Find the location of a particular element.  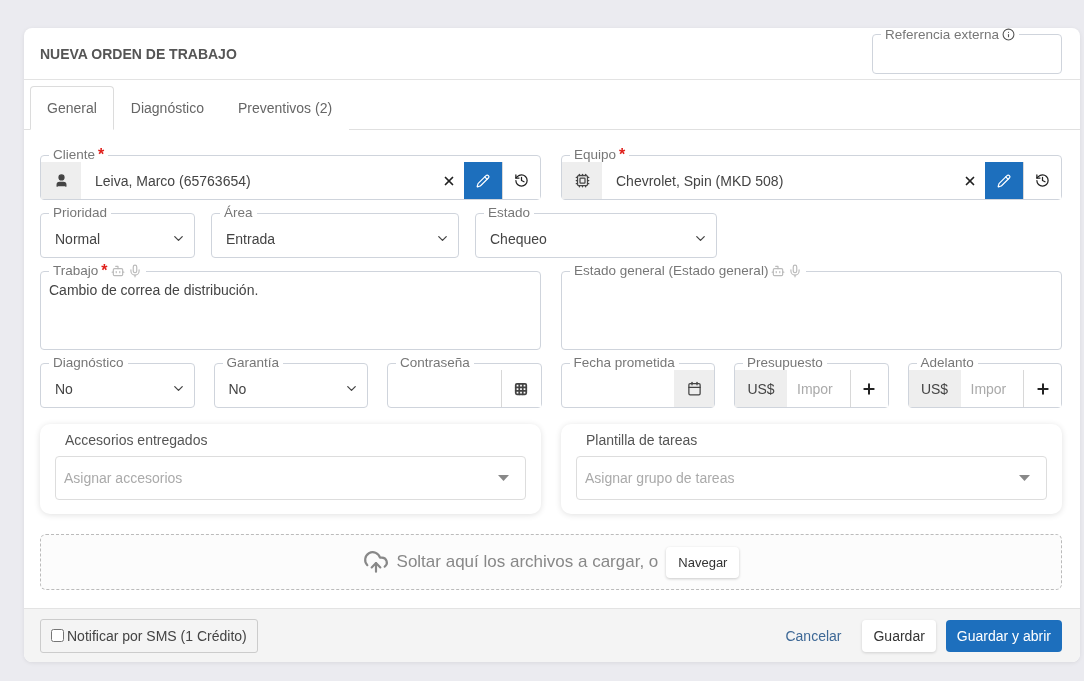

amount-field: Presupuesto US$ Impor is located at coordinates (811, 382).